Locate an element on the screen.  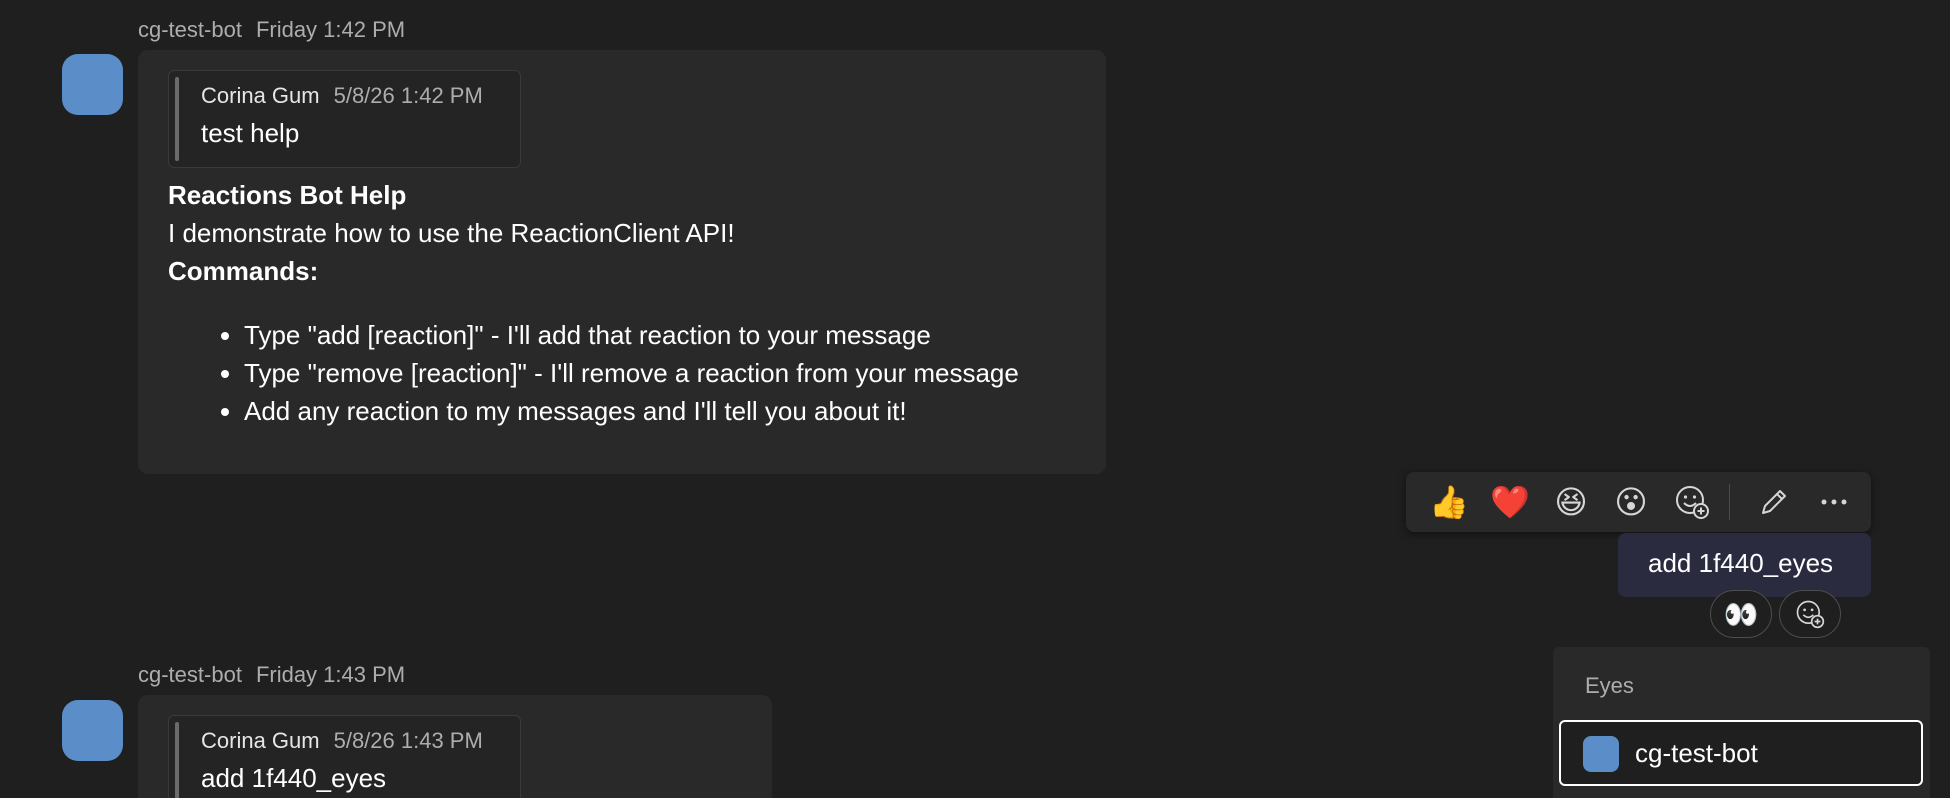
help-title: Reactions Bot Help is located at coordinates (287, 195).